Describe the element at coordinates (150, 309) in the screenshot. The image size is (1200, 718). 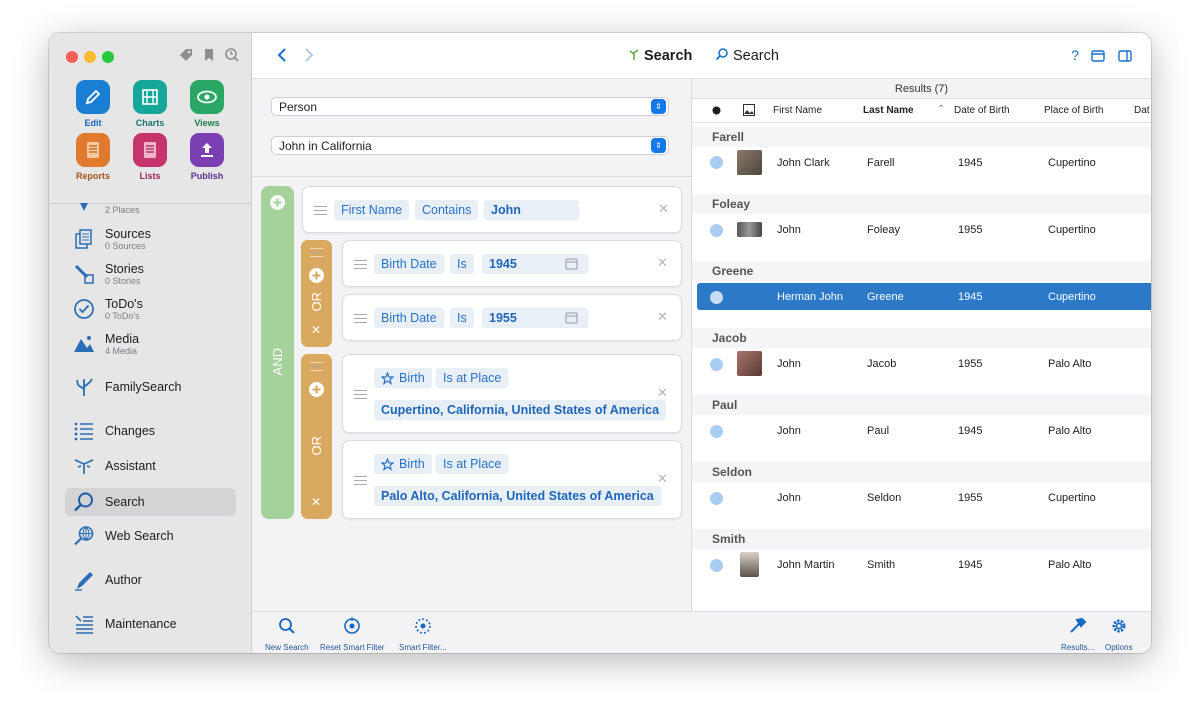
I see `sidebar-item-todos: ToDo's 0 ToDo's` at that location.